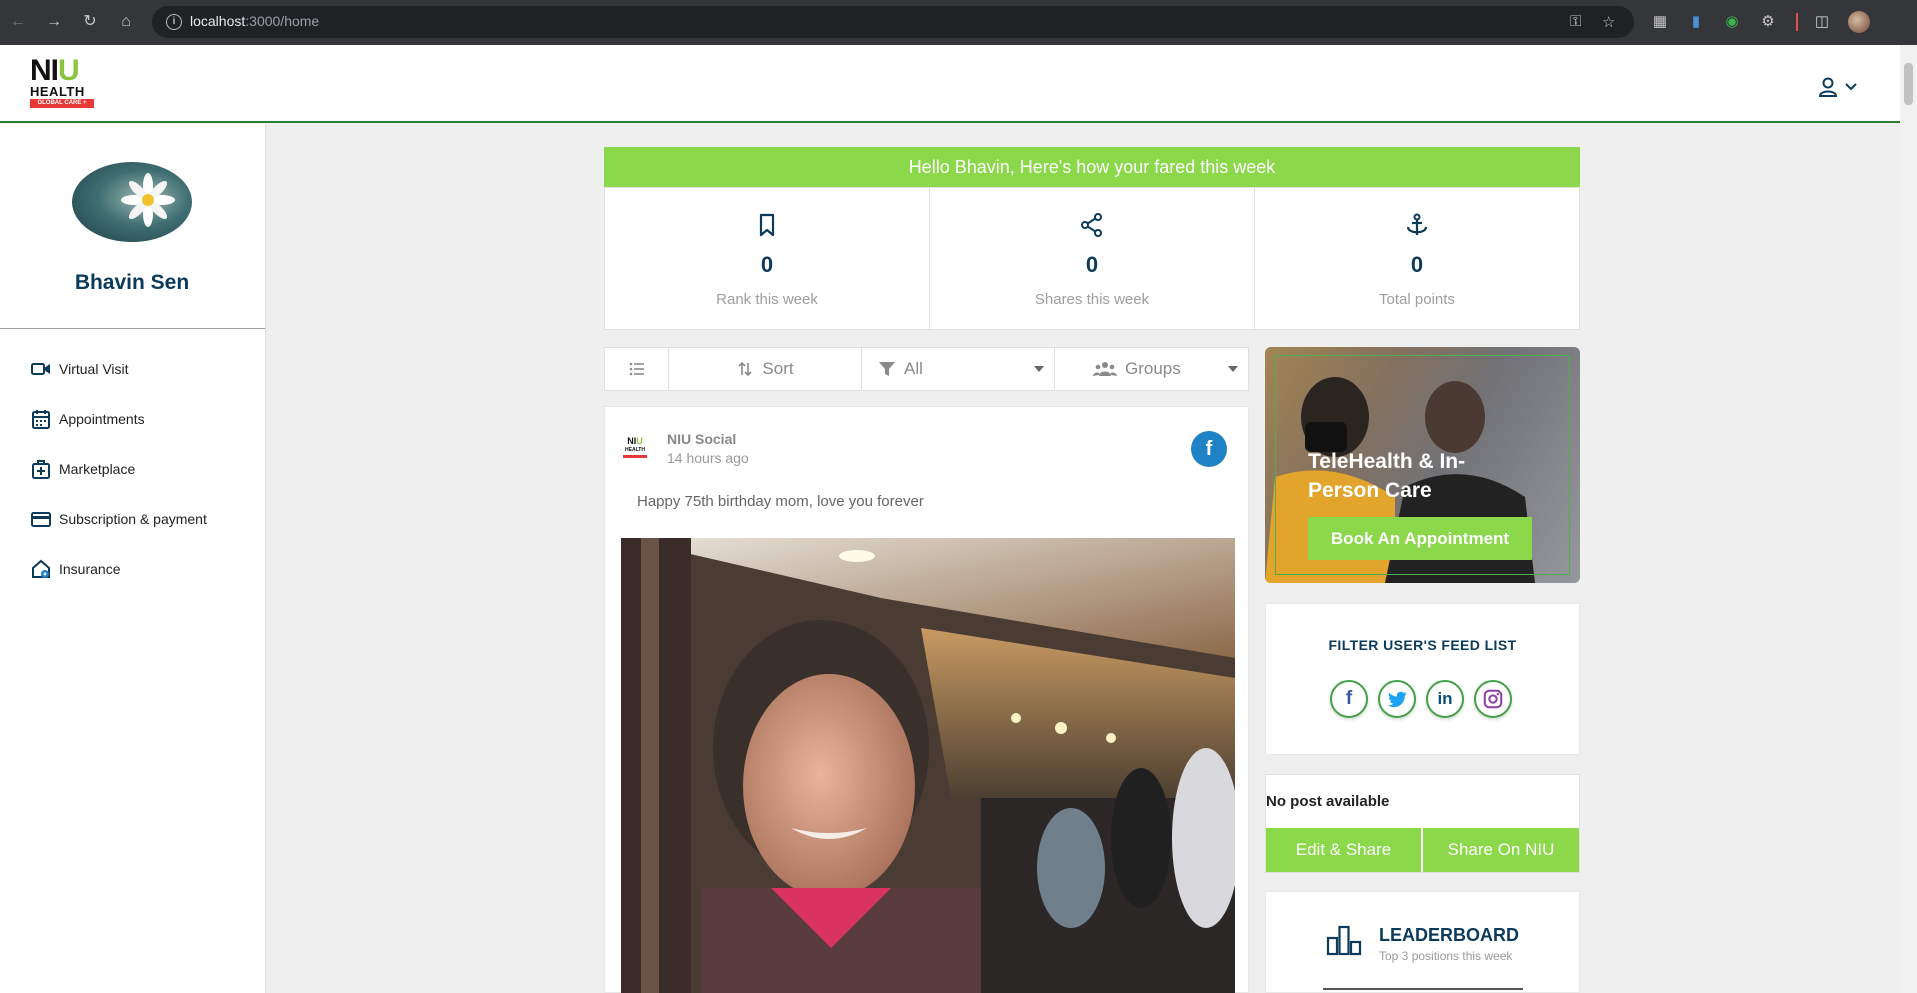  What do you see at coordinates (1501, 850) in the screenshot?
I see `share-on-niu-button: Share On NIU` at bounding box center [1501, 850].